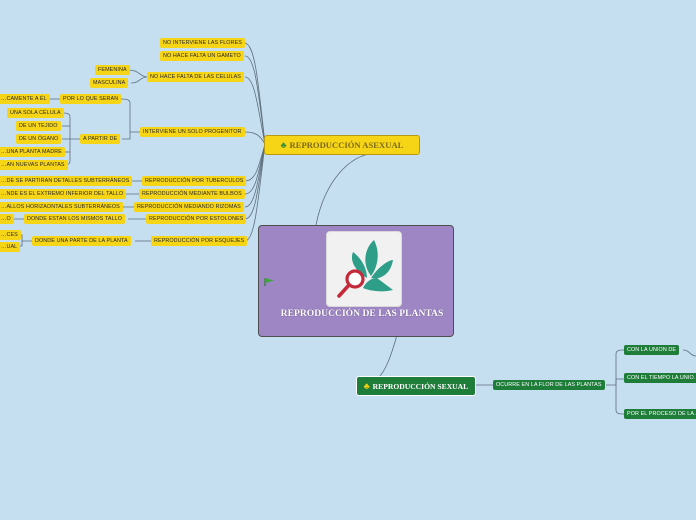  What do you see at coordinates (346, 145) in the screenshot?
I see `topic-asexual-label: REPRODUCCIÓN ASEXUAL` at bounding box center [346, 145].